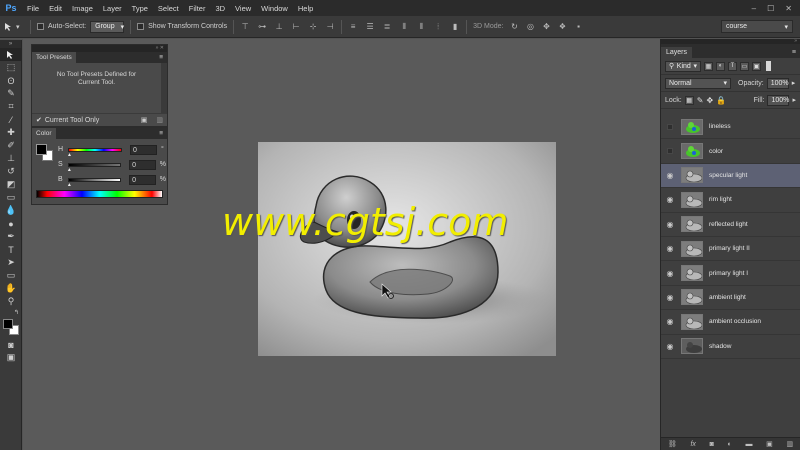  I want to click on lock-position-icon: ✥, so click(709, 100).